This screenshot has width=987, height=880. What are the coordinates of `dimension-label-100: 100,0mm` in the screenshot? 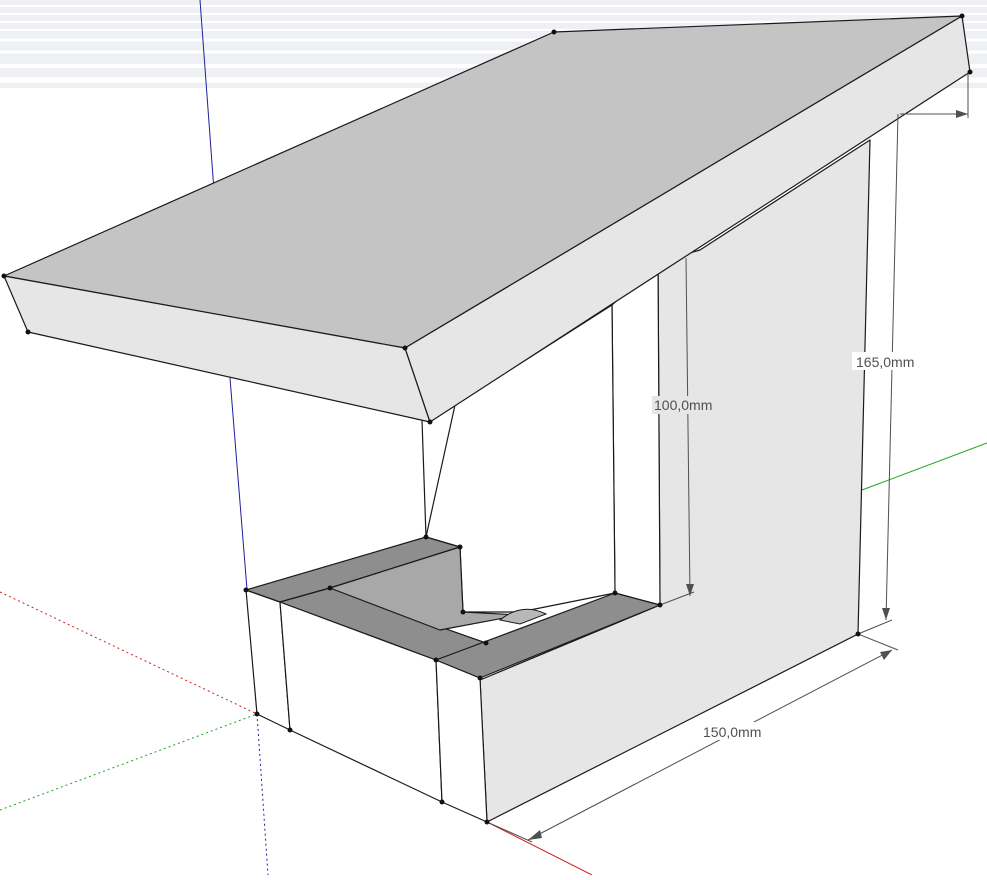 It's located at (683, 405).